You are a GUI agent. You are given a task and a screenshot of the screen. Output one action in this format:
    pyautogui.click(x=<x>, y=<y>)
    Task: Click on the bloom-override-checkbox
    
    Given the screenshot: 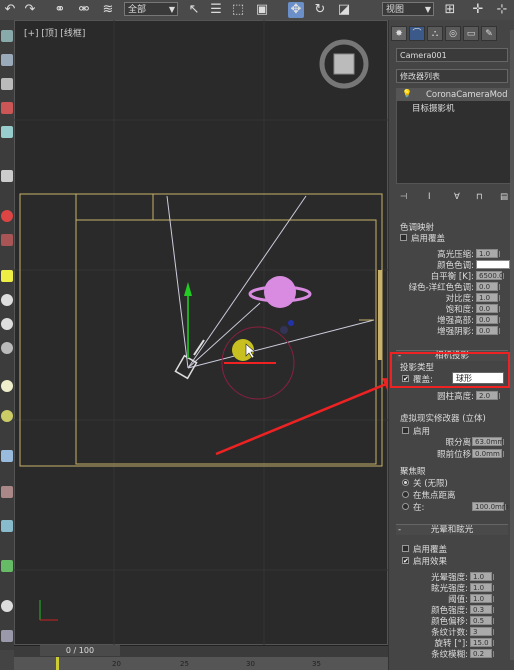 What is the action you would take?
    pyautogui.click(x=405, y=548)
    